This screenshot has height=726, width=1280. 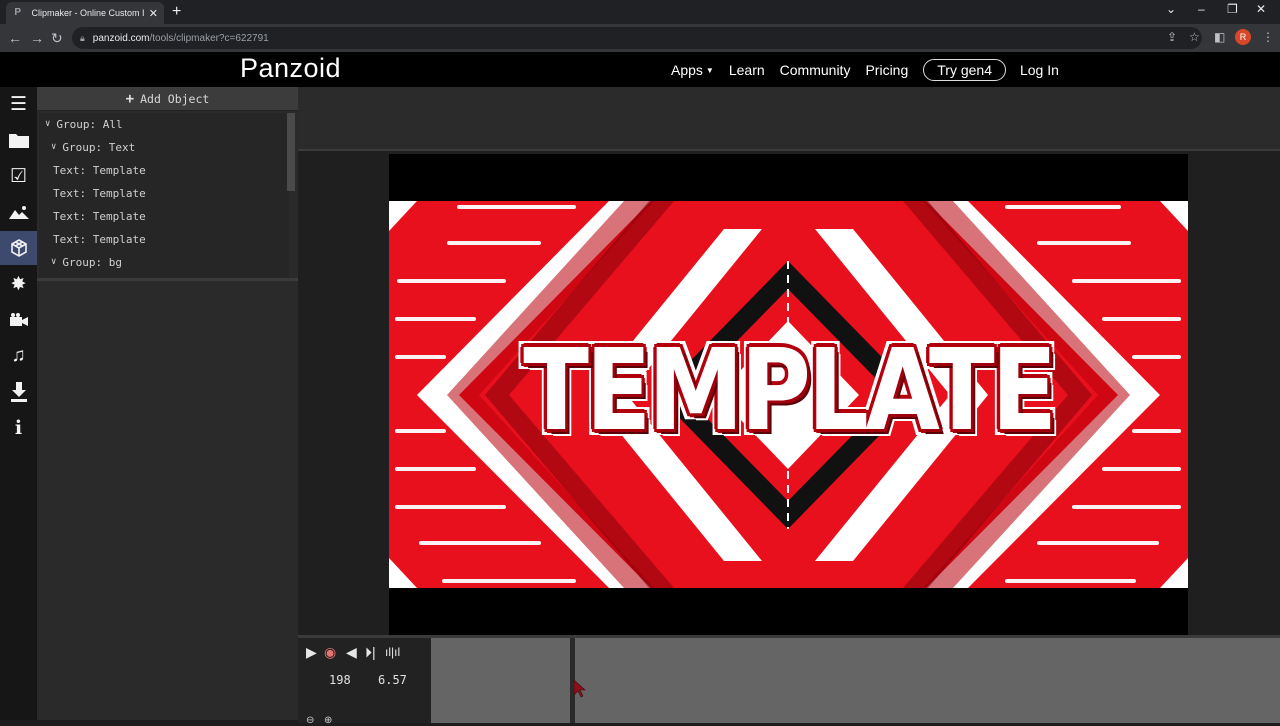 What do you see at coordinates (175, 98) in the screenshot?
I see `add-object-label: Add Object` at bounding box center [175, 98].